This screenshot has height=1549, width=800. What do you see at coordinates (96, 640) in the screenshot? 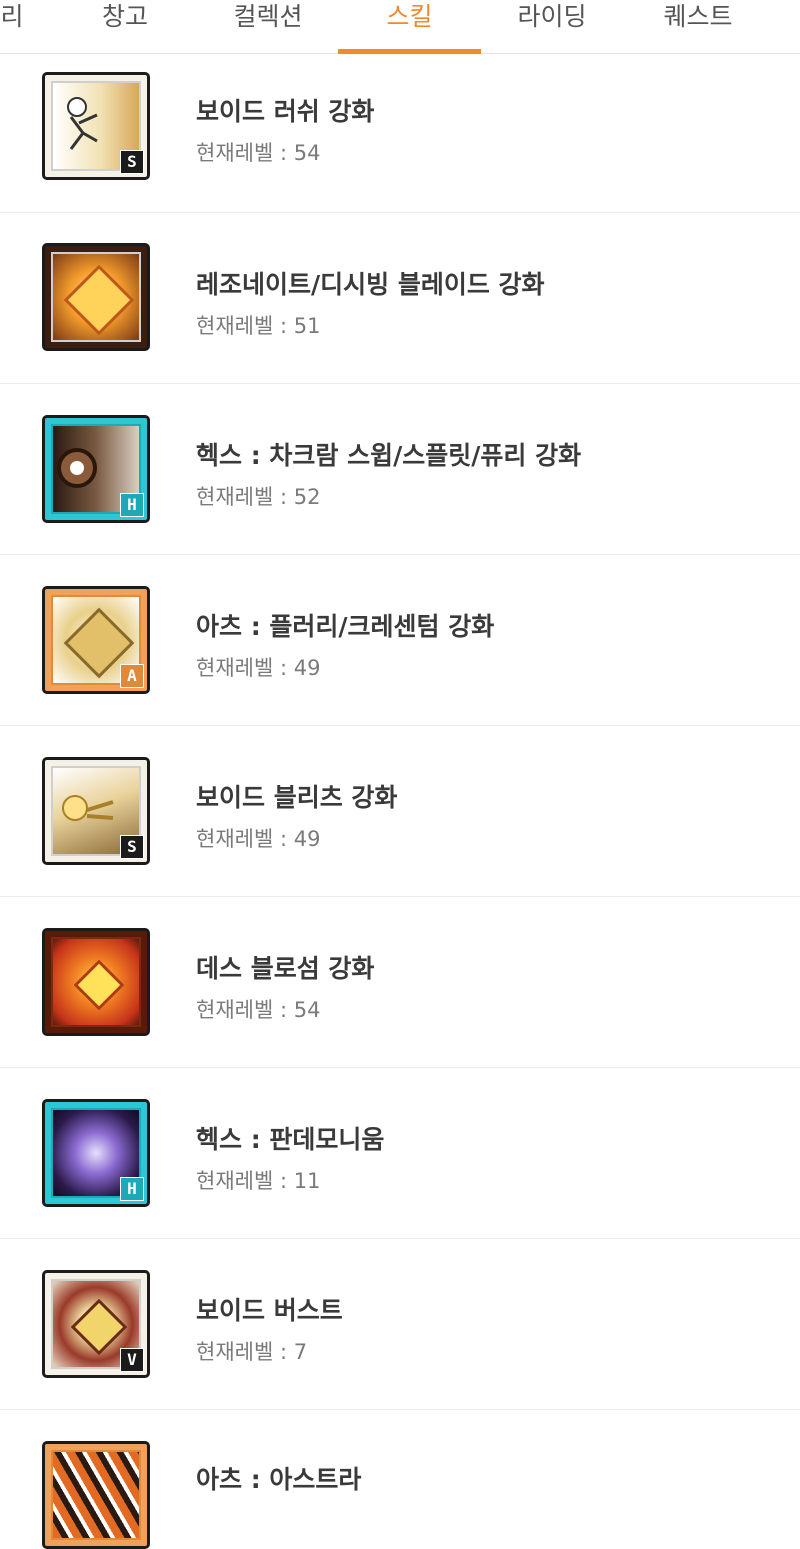
I see `arts-flurry-icon: A` at bounding box center [96, 640].